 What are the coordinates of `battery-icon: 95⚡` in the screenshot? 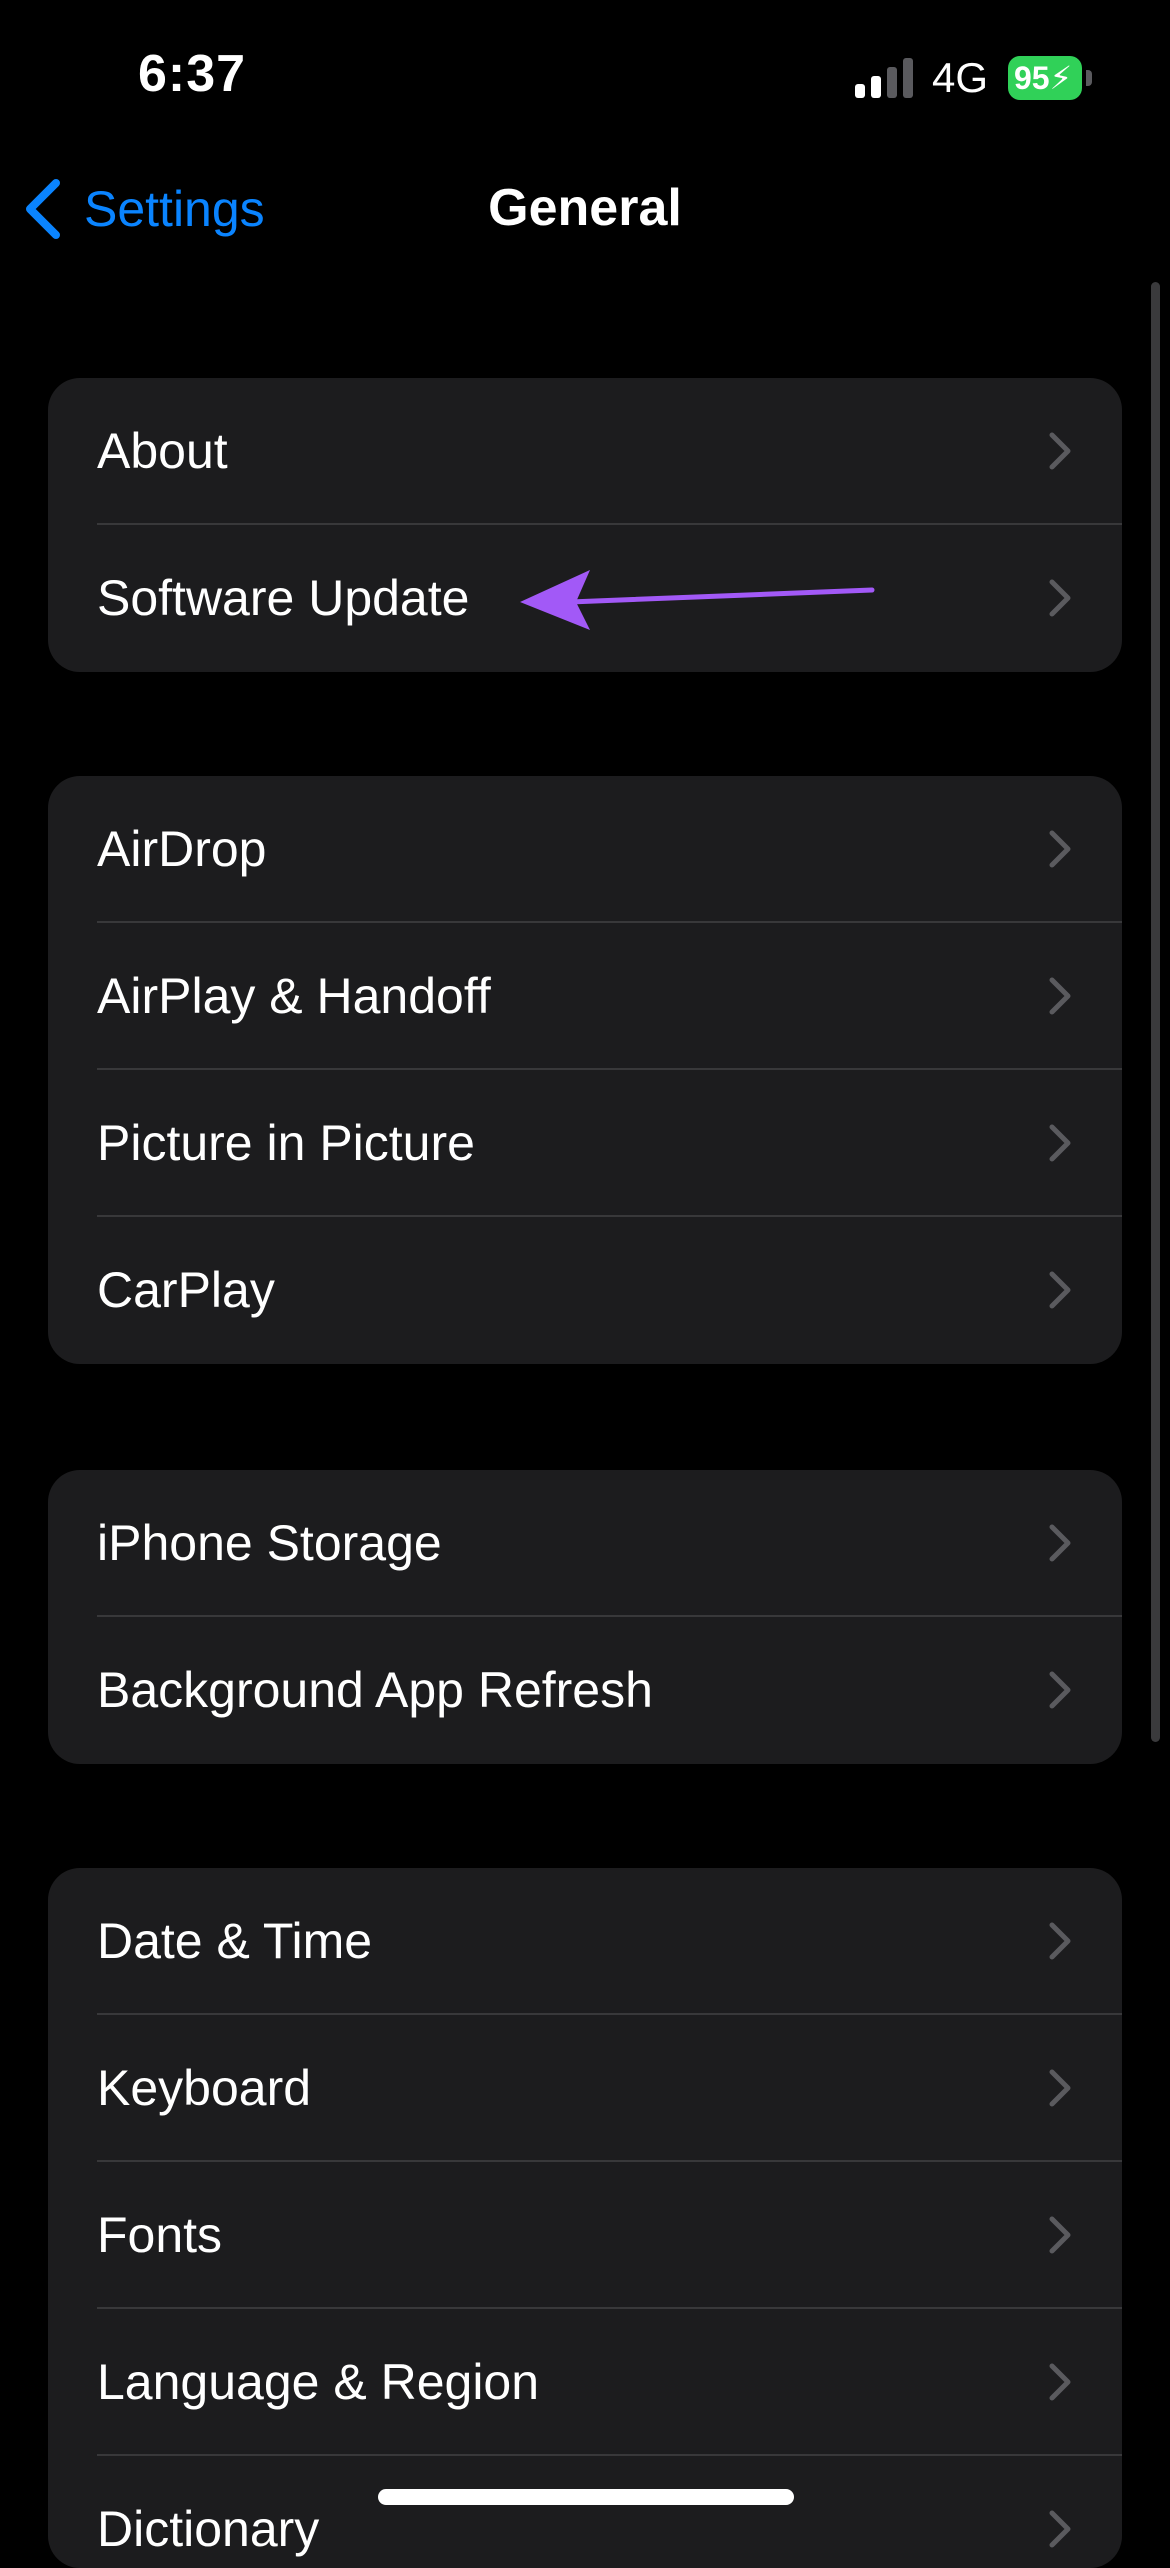 It's located at (1050, 78).